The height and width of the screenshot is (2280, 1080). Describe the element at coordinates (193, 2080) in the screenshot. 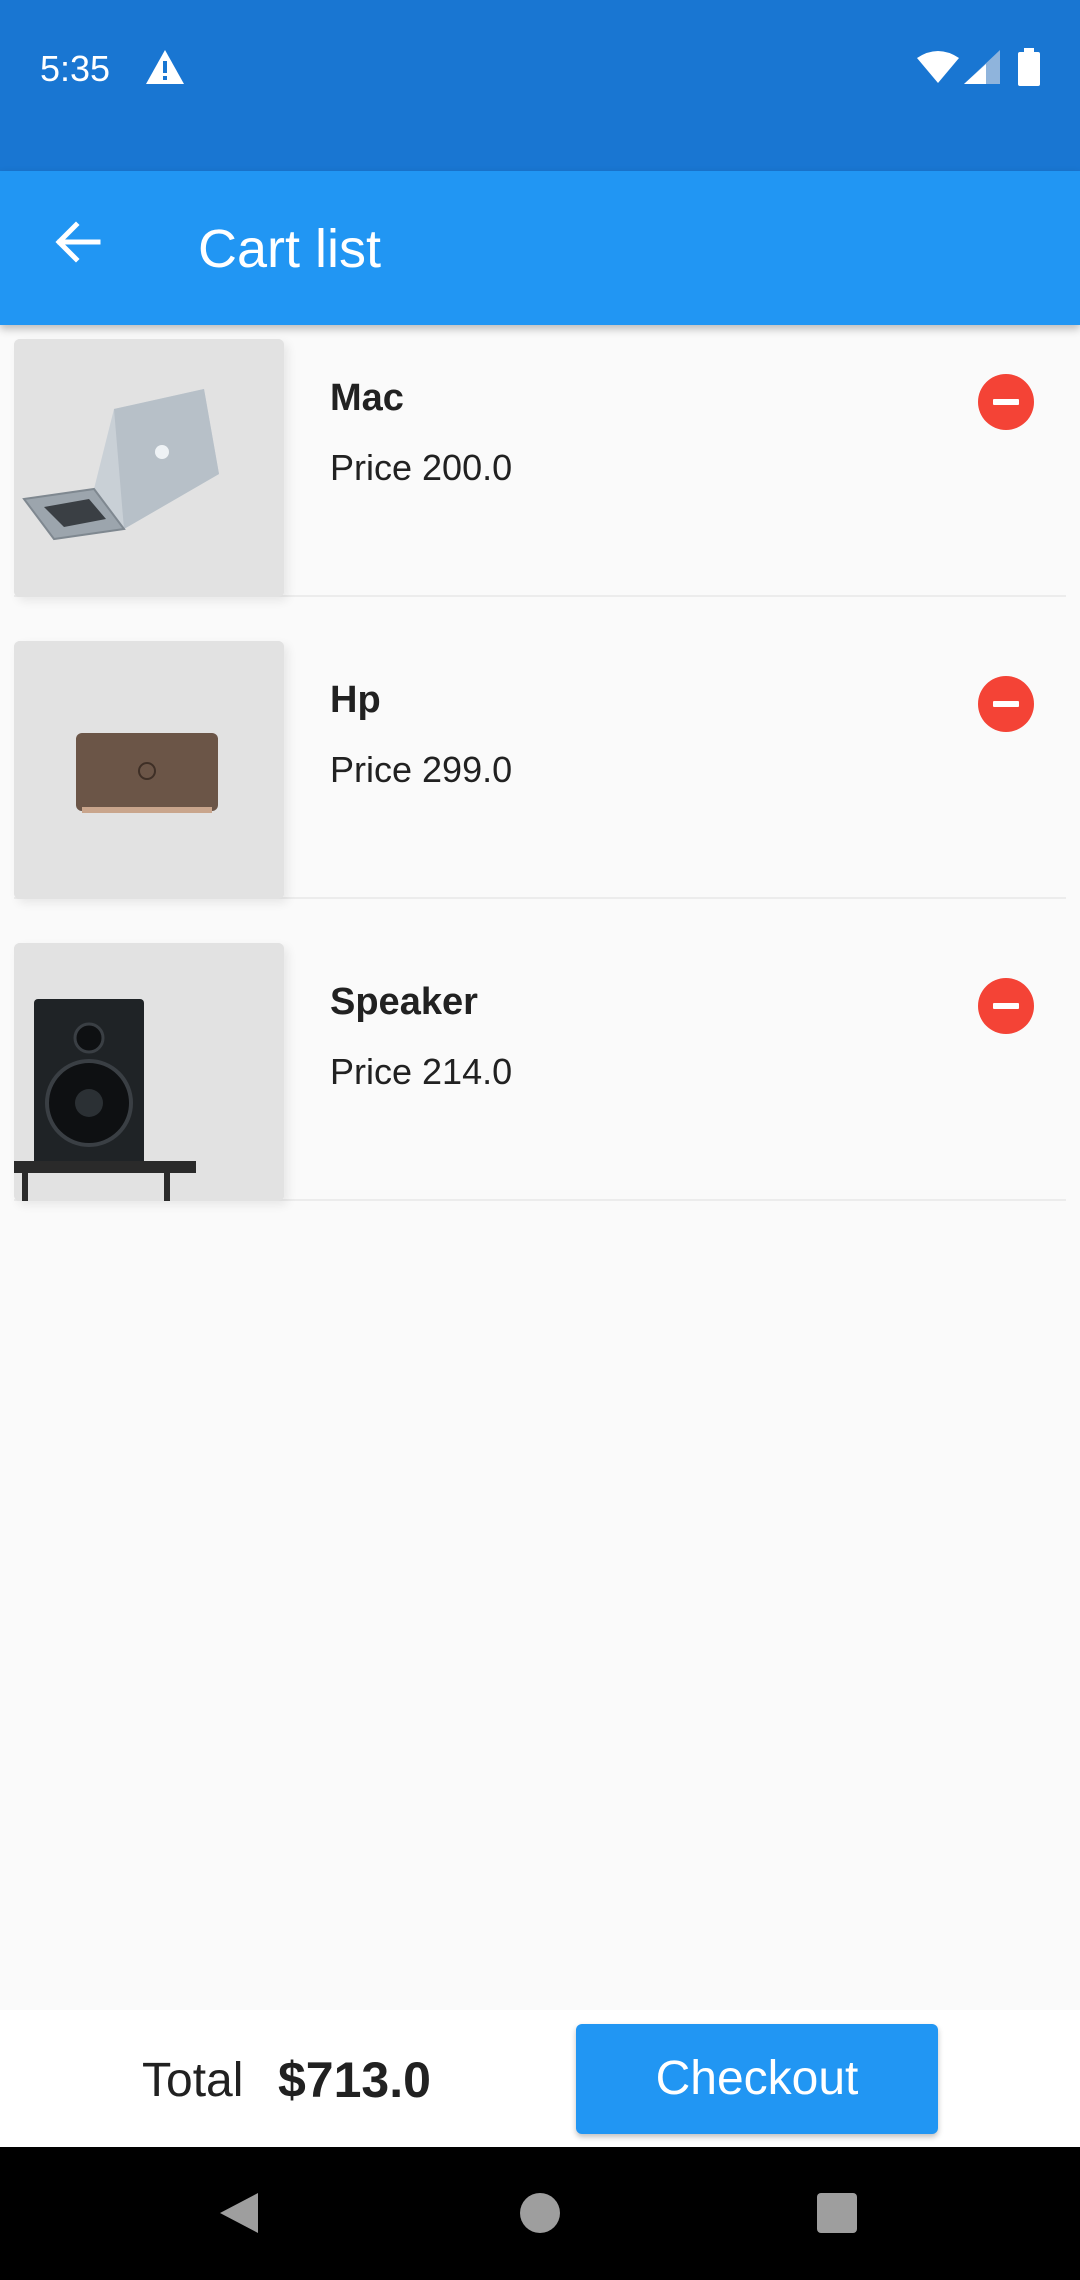

I see `total-label: Total` at that location.